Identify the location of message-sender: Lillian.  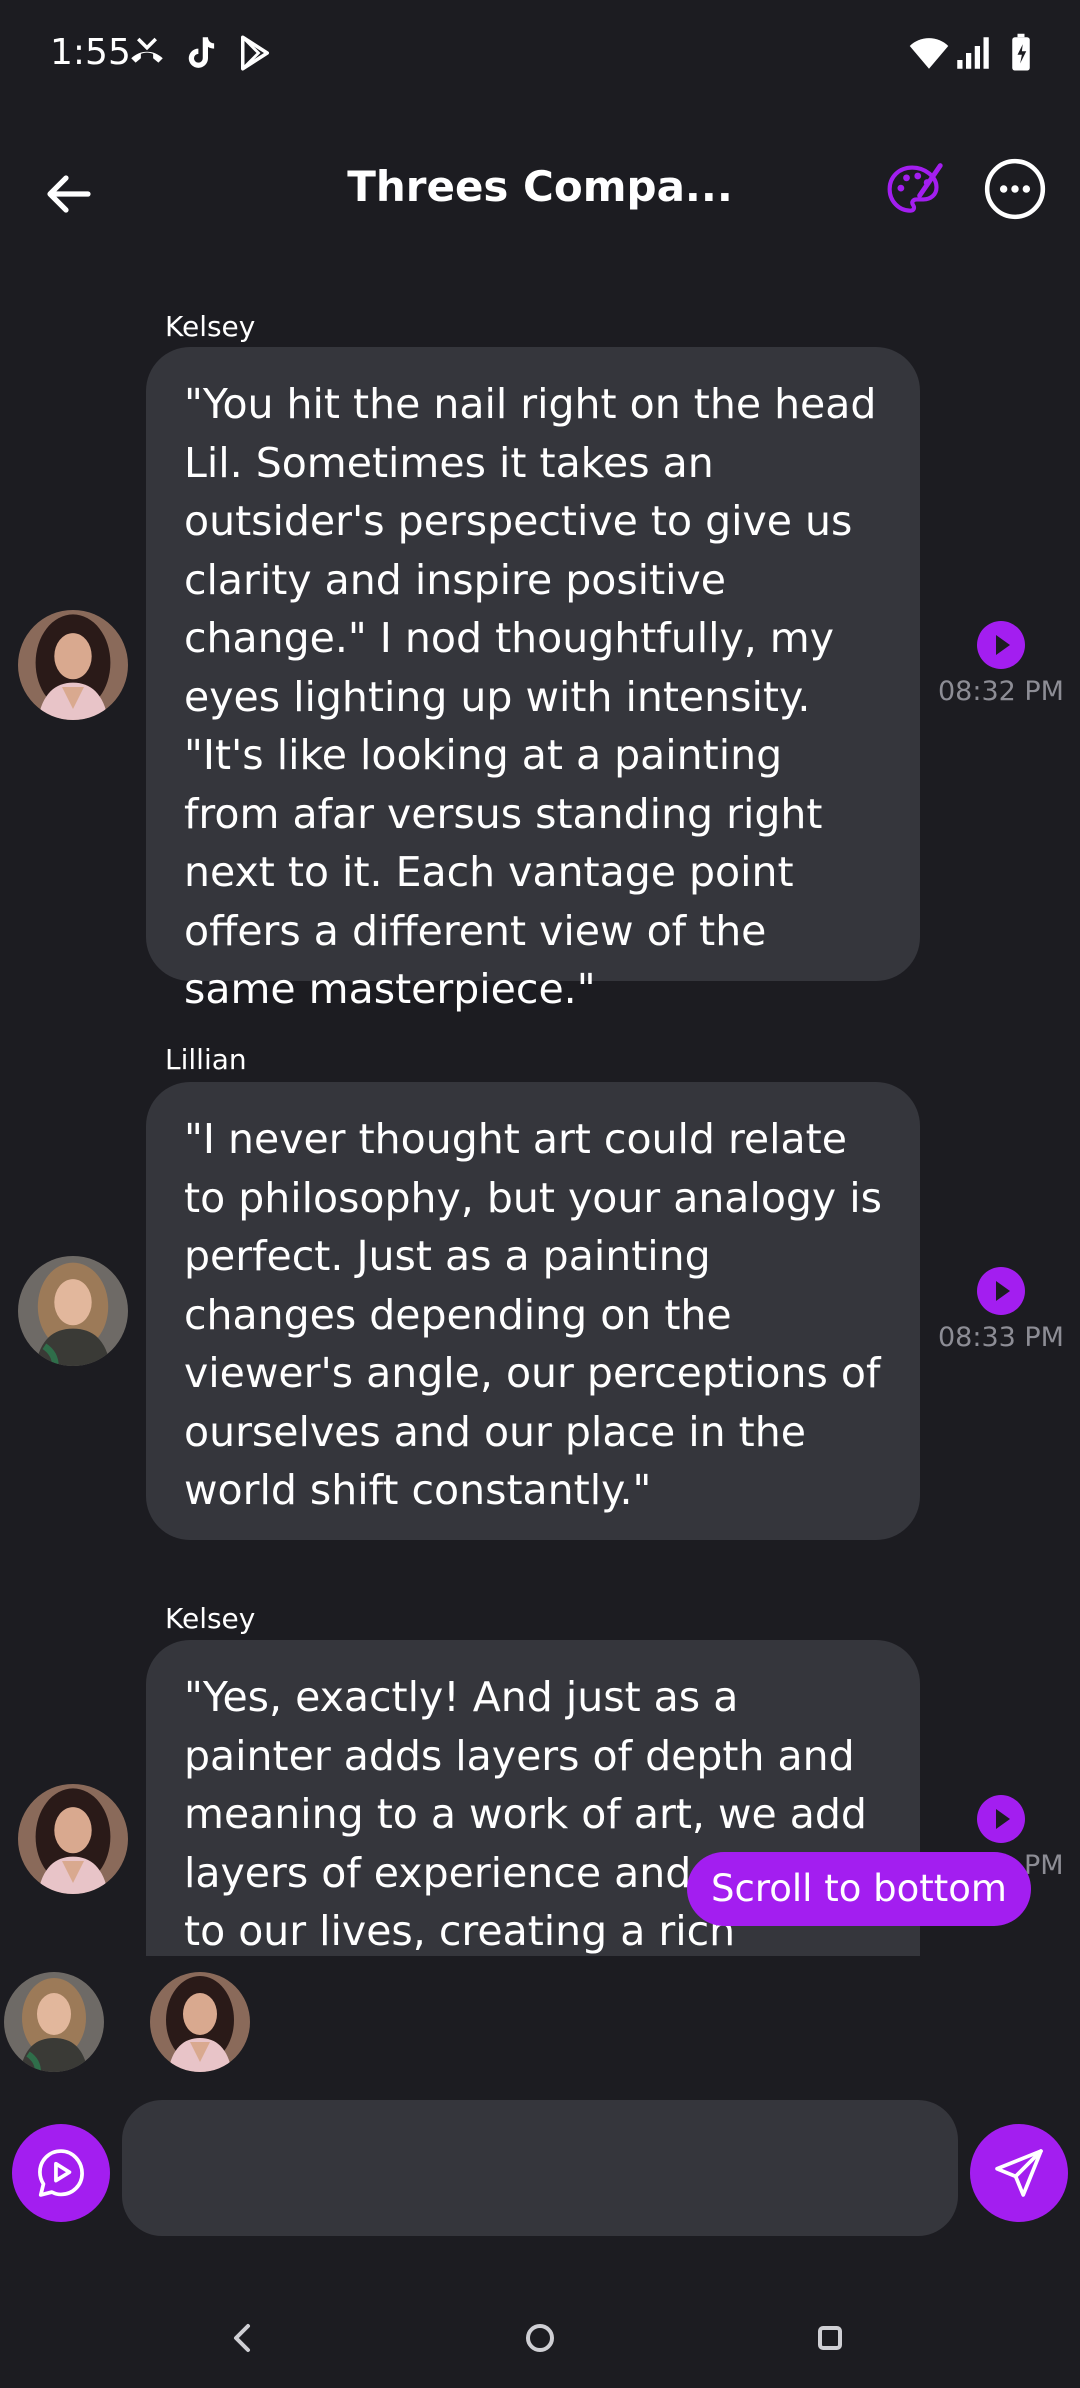
(206, 1059).